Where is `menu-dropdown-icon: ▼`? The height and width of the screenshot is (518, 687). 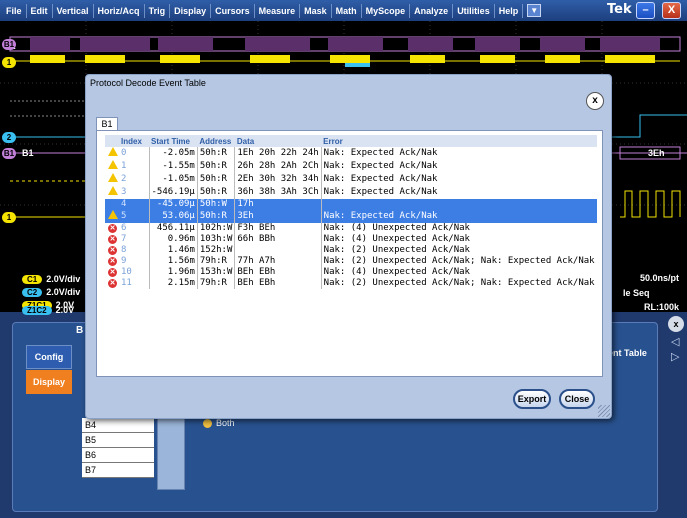 menu-dropdown-icon: ▼ is located at coordinates (534, 10).